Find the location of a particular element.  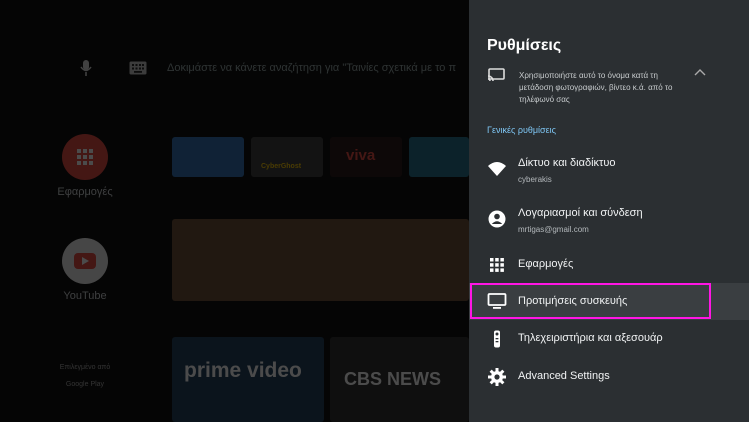

settings-item-label: Λογαριασμοί και σύνδεση is located at coordinates (580, 213).